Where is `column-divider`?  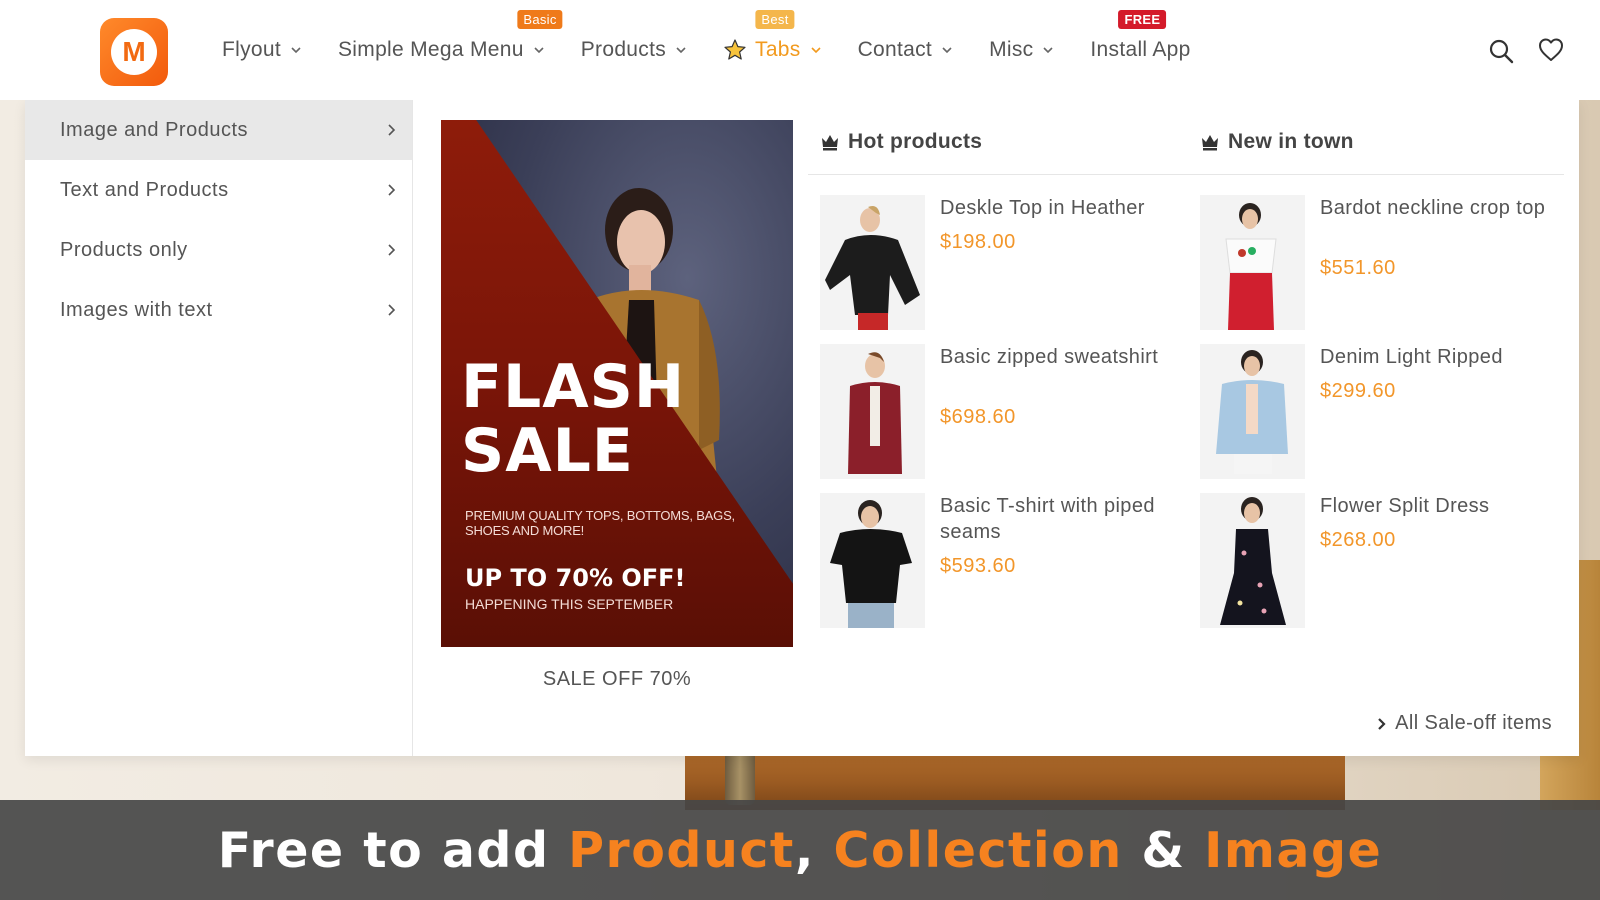 column-divider is located at coordinates (1186, 174).